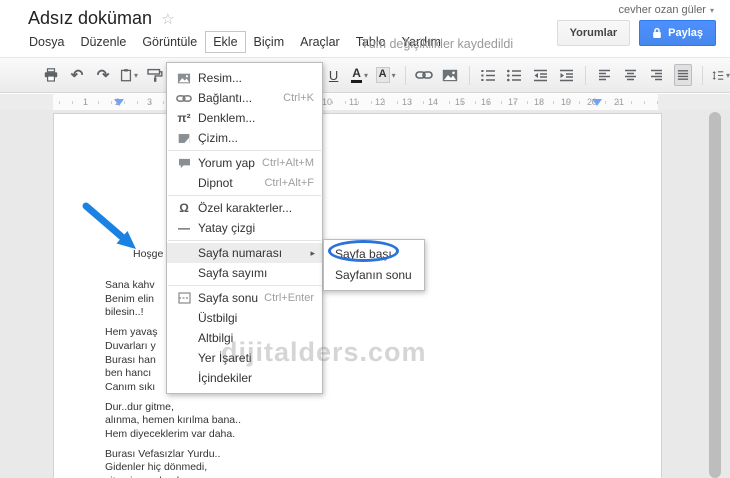 Image resolution: width=730 pixels, height=478 pixels. I want to click on increase-indent-icon, so click(566, 75).